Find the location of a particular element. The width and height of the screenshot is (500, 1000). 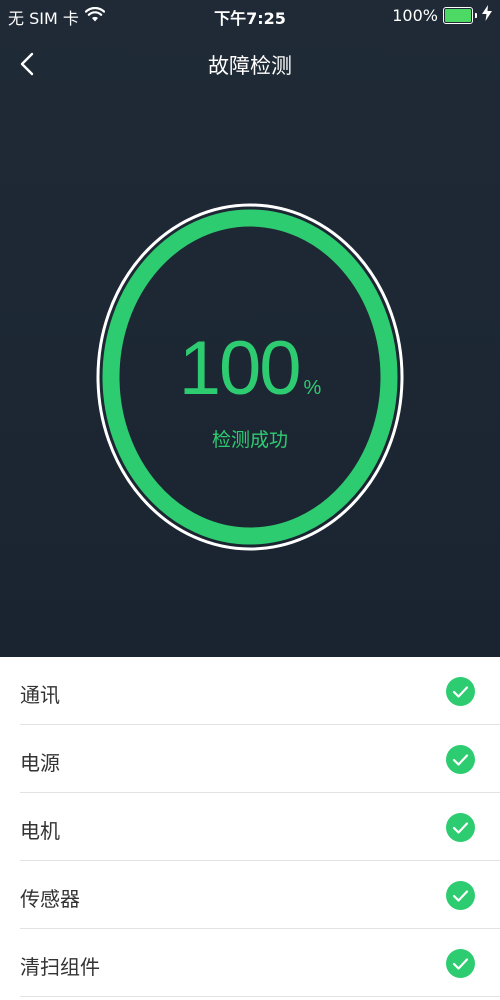

gauge-value: 100% is located at coordinates (250, 368).